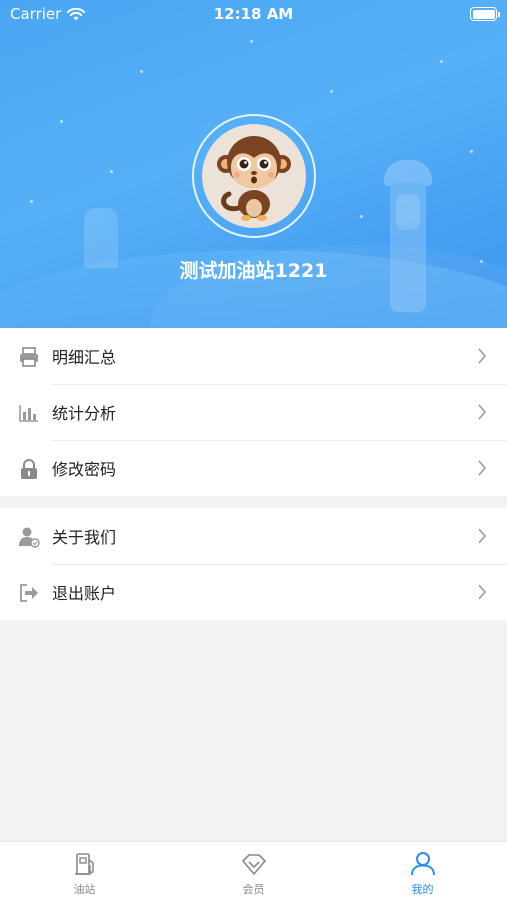  I want to click on avatar-ring, so click(254, 176).